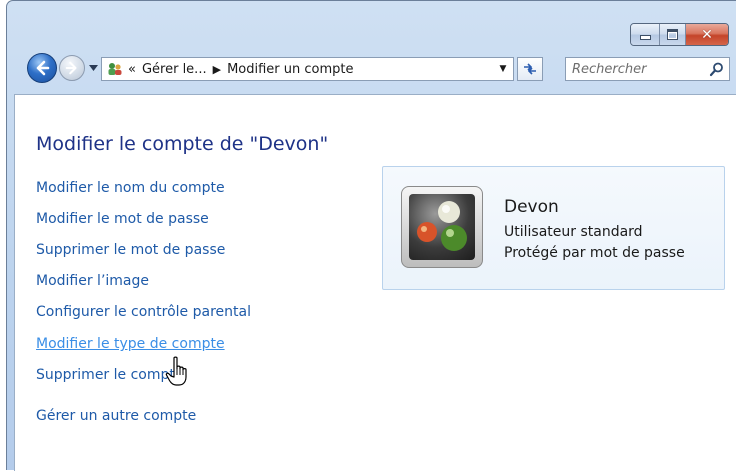 This screenshot has height=471, width=736. What do you see at coordinates (92, 281) in the screenshot?
I see `change-picture-link: Modifier l’image` at bounding box center [92, 281].